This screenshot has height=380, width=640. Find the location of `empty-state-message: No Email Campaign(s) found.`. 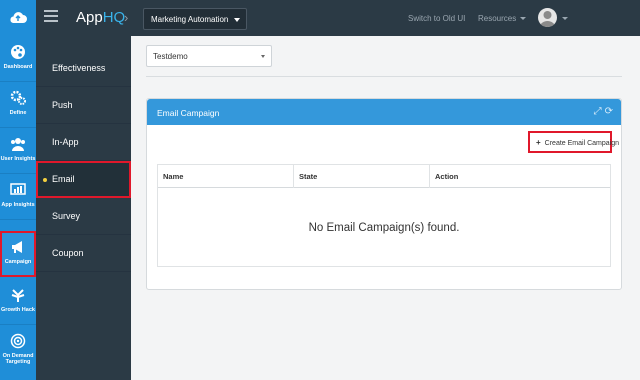

empty-state-message: No Email Campaign(s) found. is located at coordinates (384, 228).